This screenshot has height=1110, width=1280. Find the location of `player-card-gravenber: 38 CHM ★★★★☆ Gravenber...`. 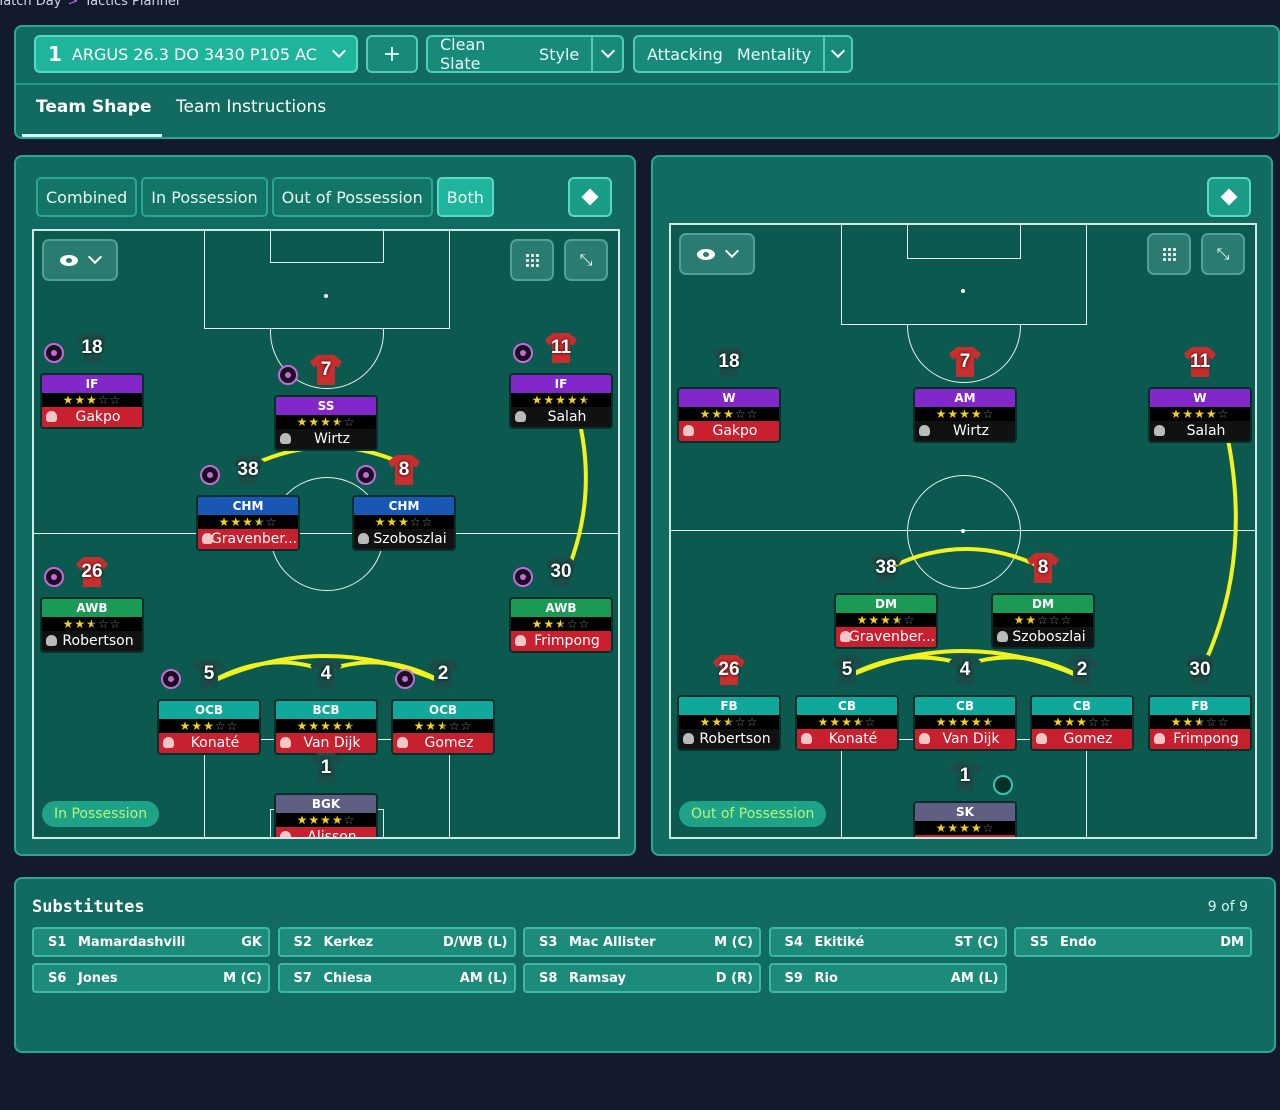

player-card-gravenber: 38 CHM ★★★★☆ Gravenber... is located at coordinates (248, 503).